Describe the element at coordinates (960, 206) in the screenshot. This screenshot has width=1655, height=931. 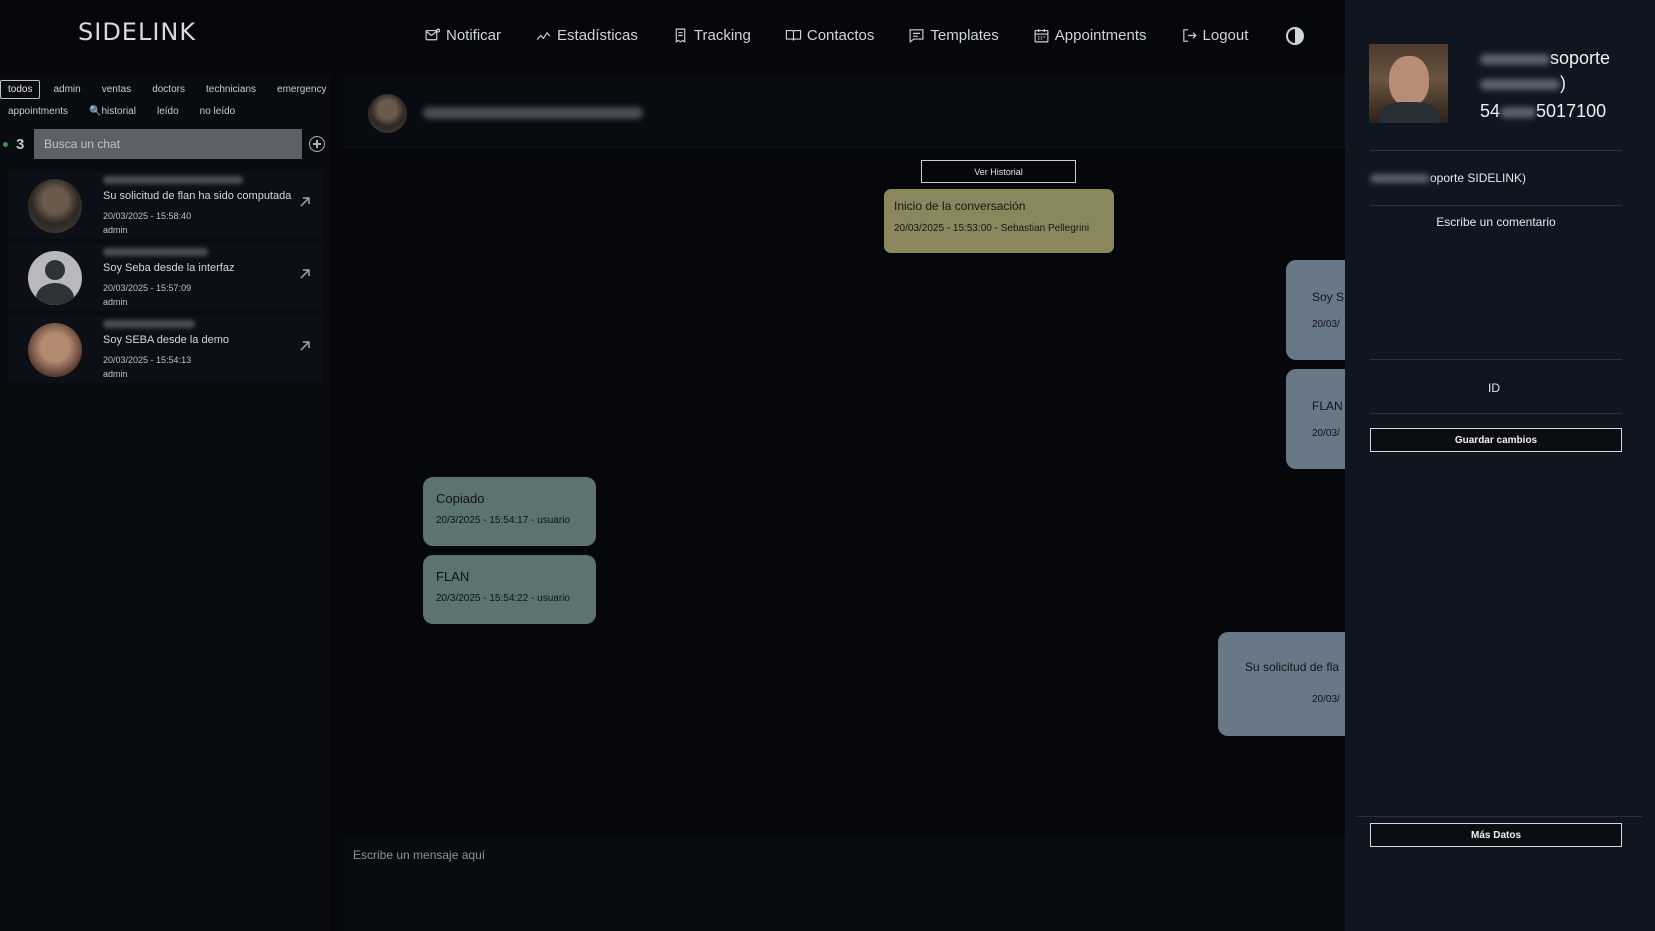
I see `system-message-text: Inicio de la conversación` at that location.